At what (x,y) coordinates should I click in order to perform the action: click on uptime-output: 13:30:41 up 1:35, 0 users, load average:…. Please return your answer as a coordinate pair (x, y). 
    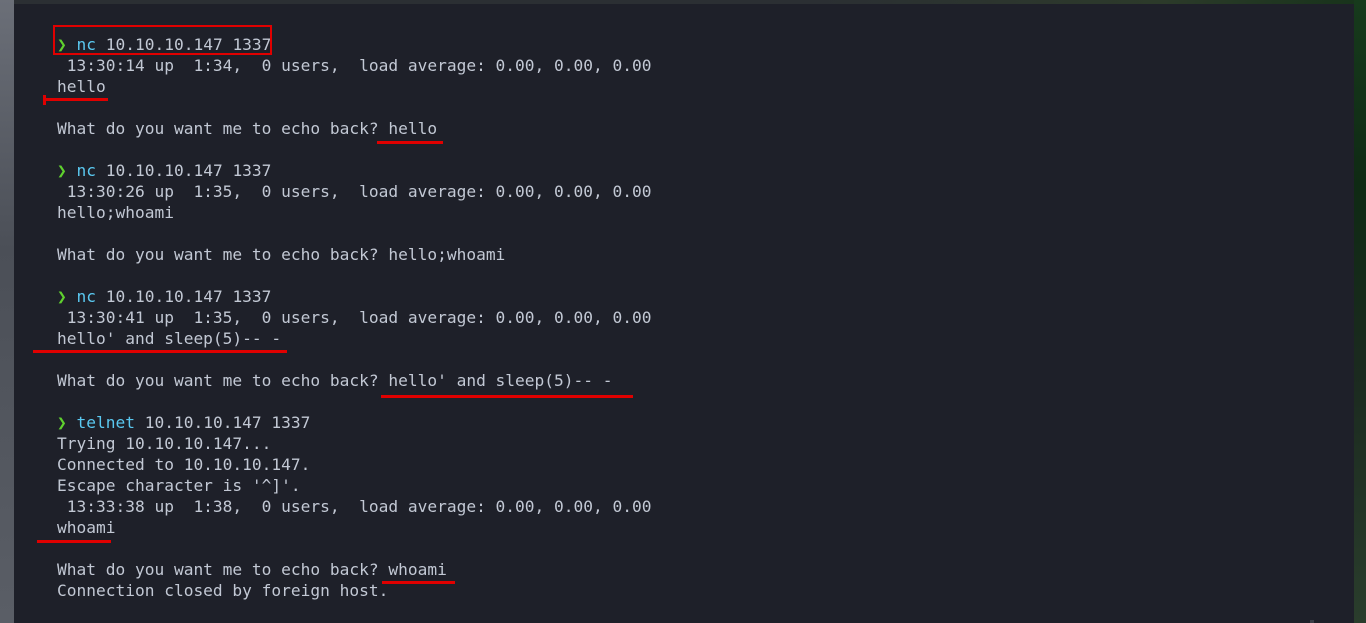
    Looking at the image, I should click on (354, 317).